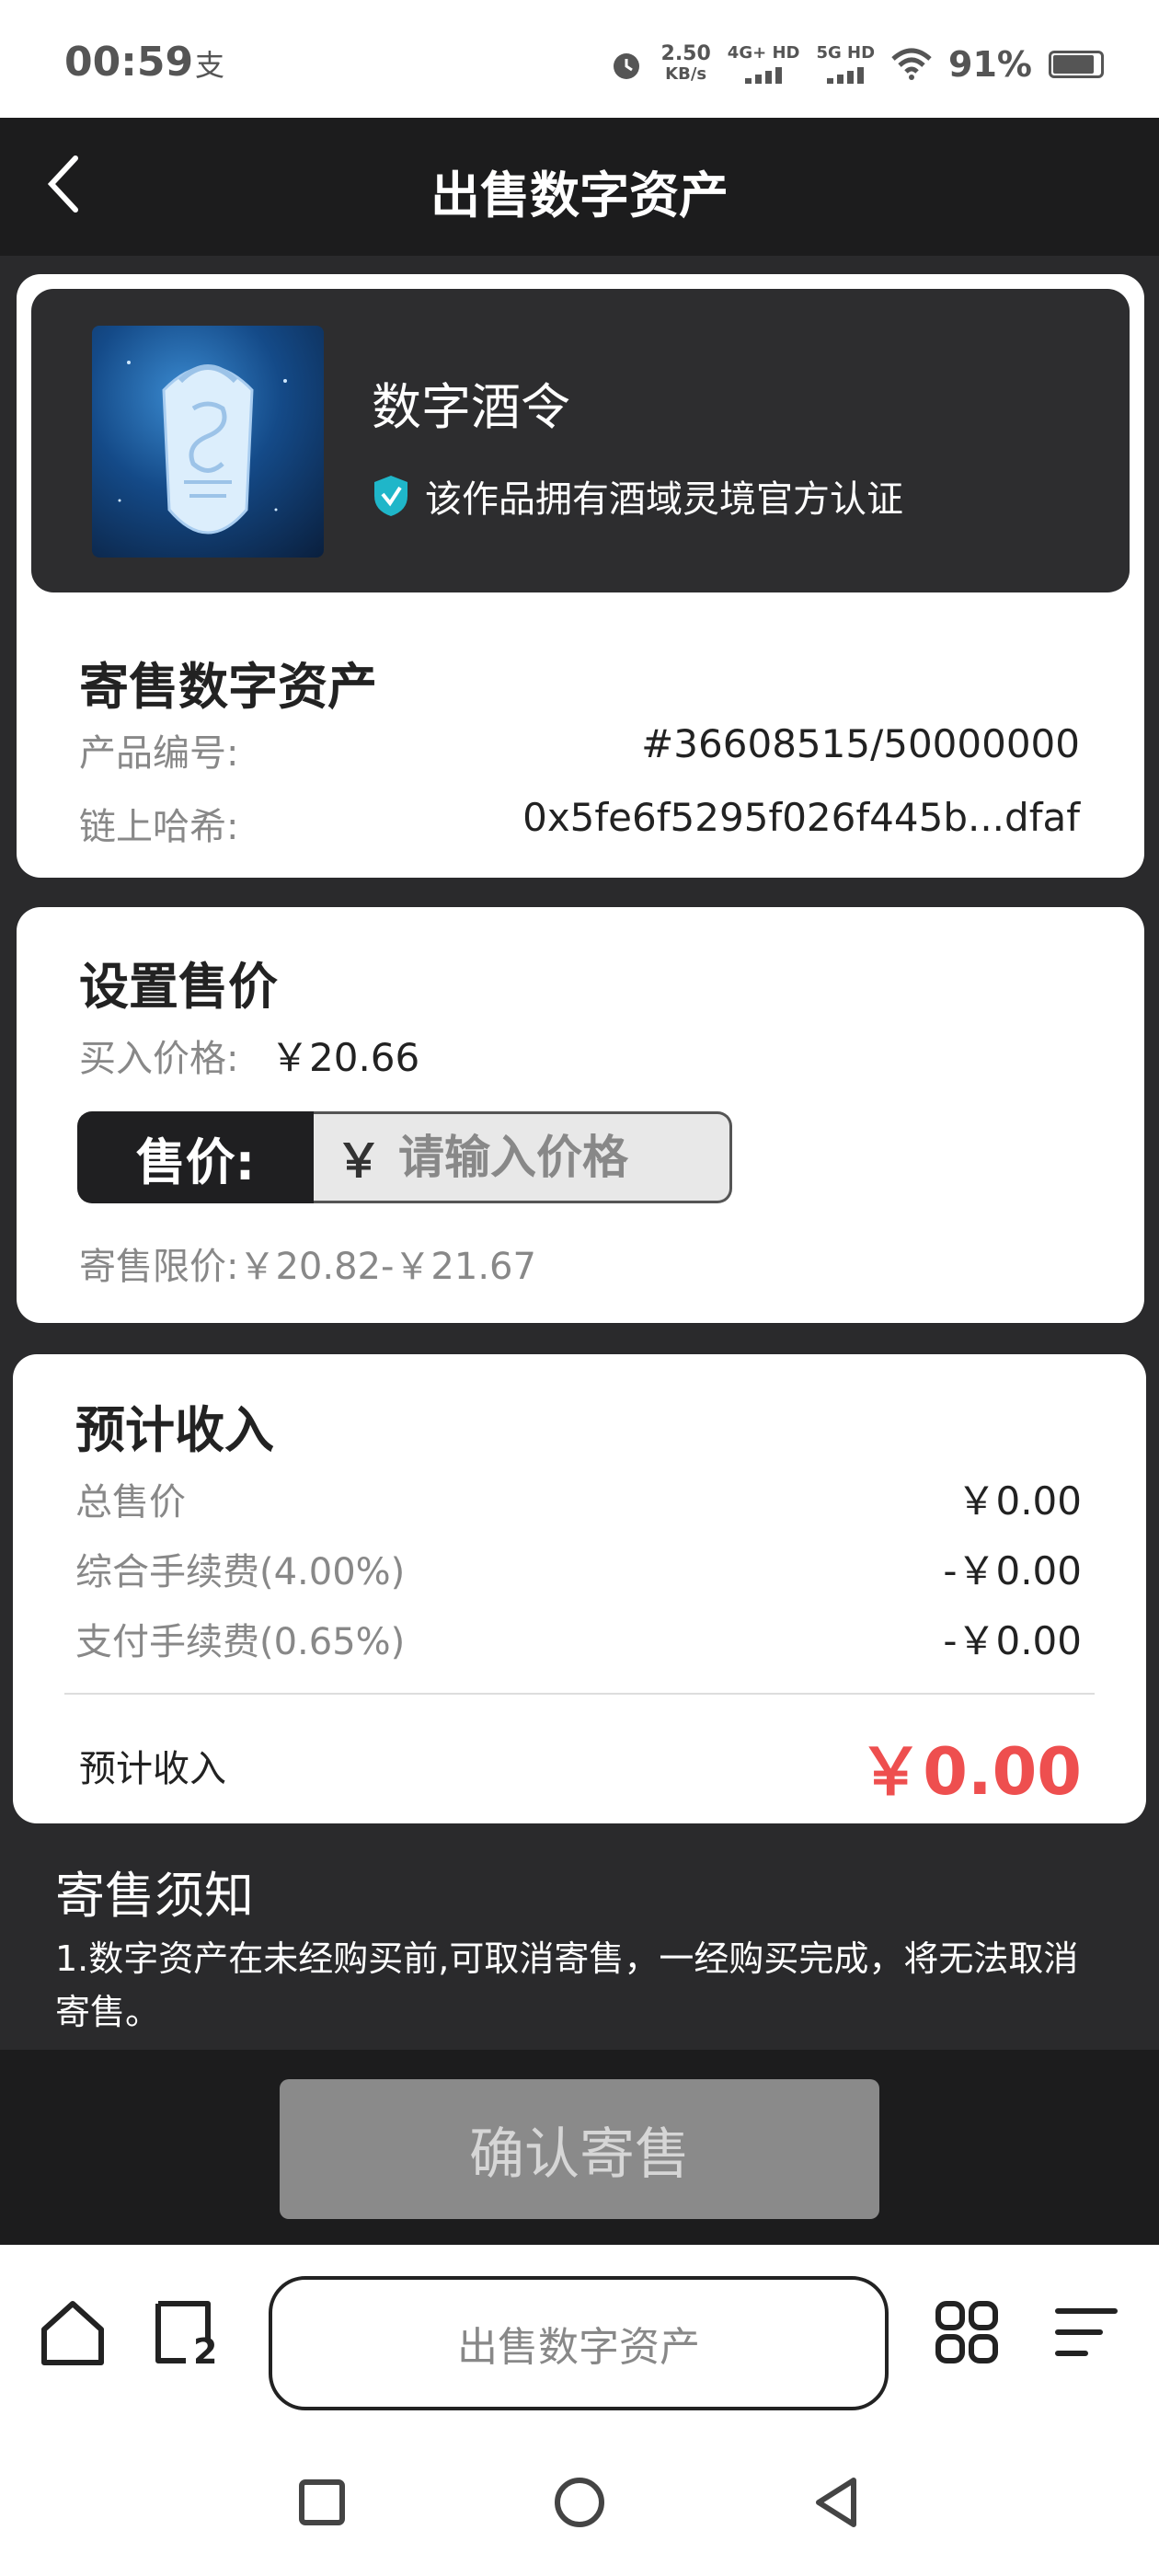 This screenshot has width=1159, height=2576. I want to click on status-bar: 00:59 支 2.50 KB/s 4G+ HD 5G HD 91%, so click(579, 59).